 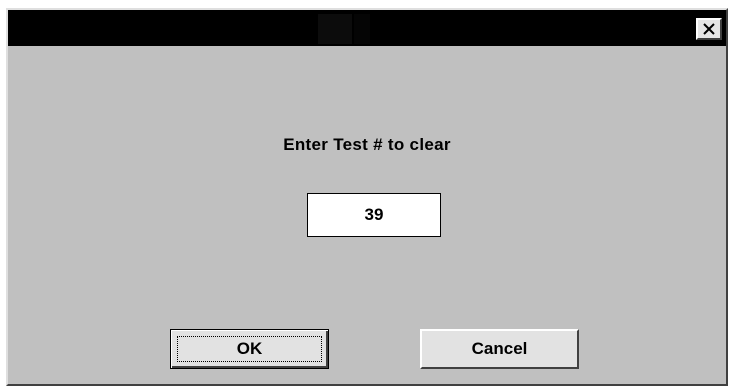 I want to click on close-button, so click(x=709, y=29).